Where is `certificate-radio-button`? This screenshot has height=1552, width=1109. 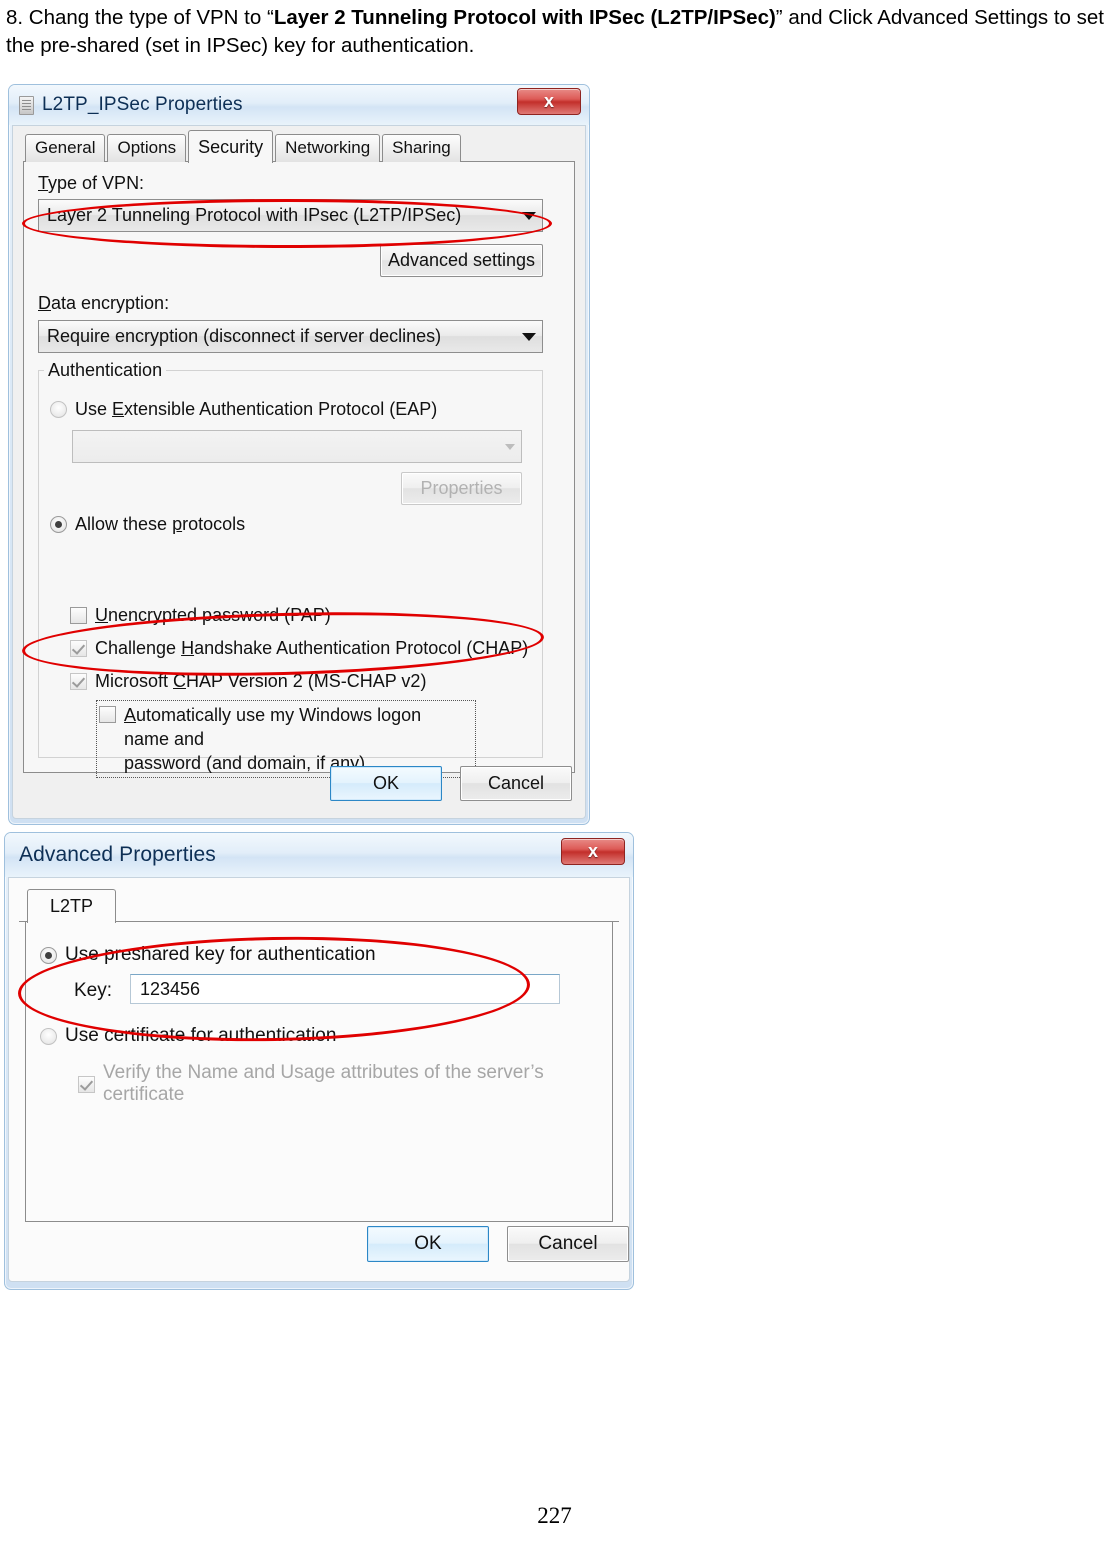 certificate-radio-button is located at coordinates (48, 1036).